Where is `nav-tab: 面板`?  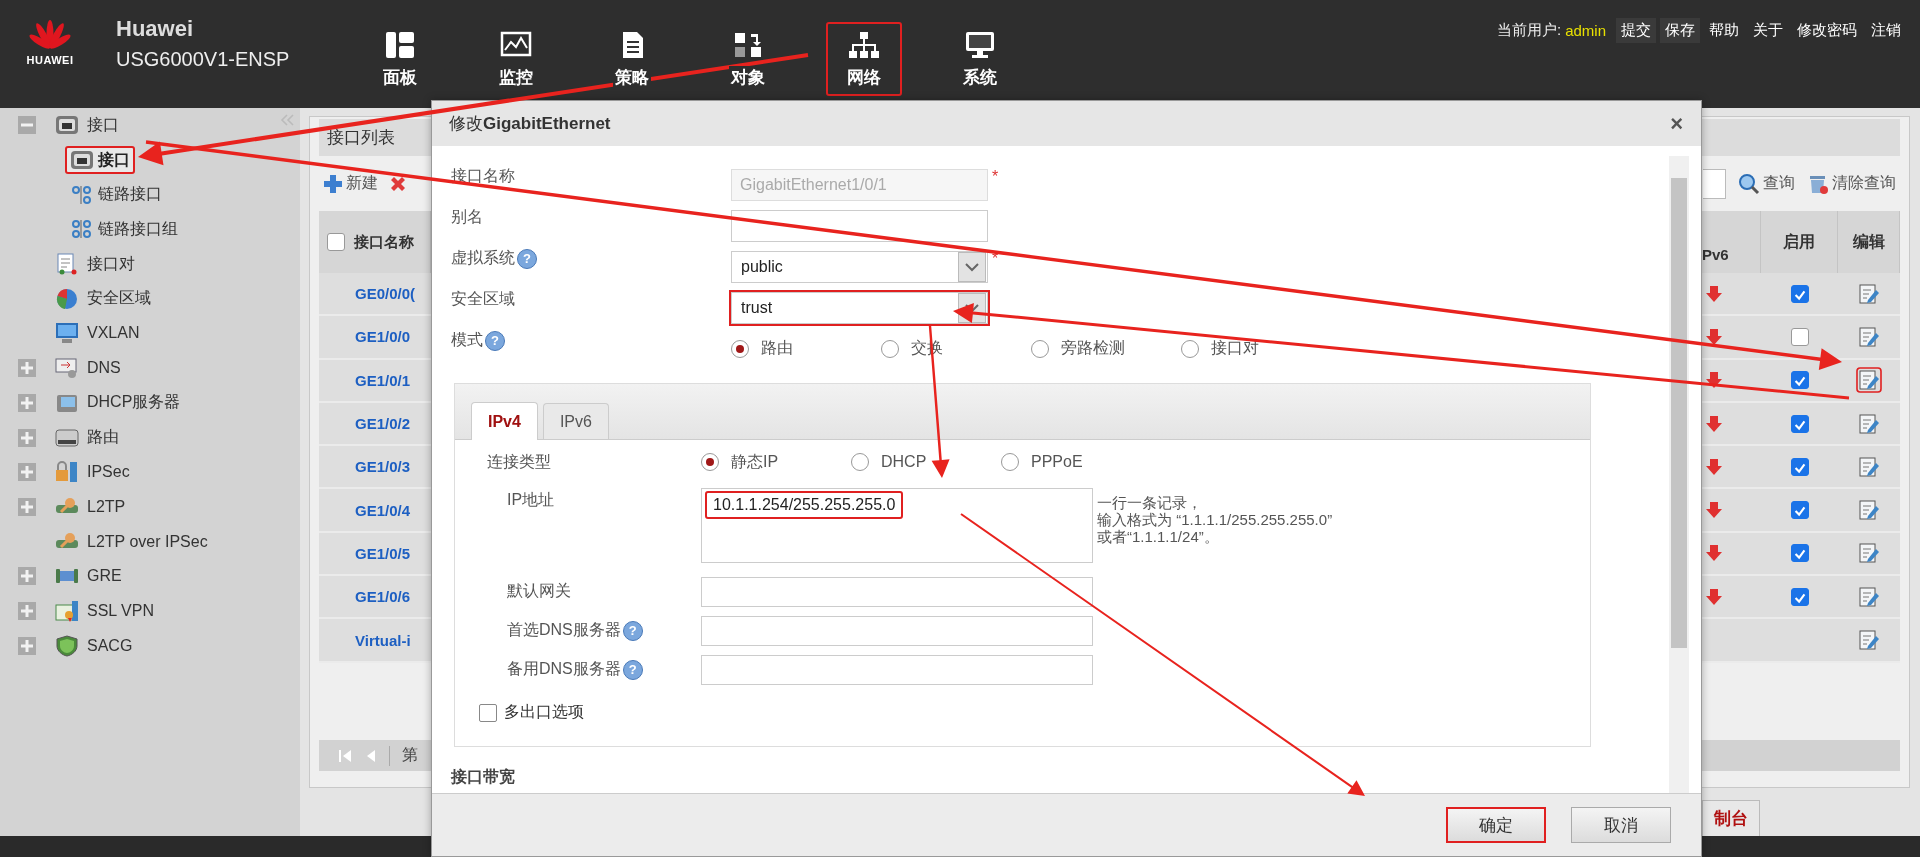
nav-tab: 面板 is located at coordinates (400, 59).